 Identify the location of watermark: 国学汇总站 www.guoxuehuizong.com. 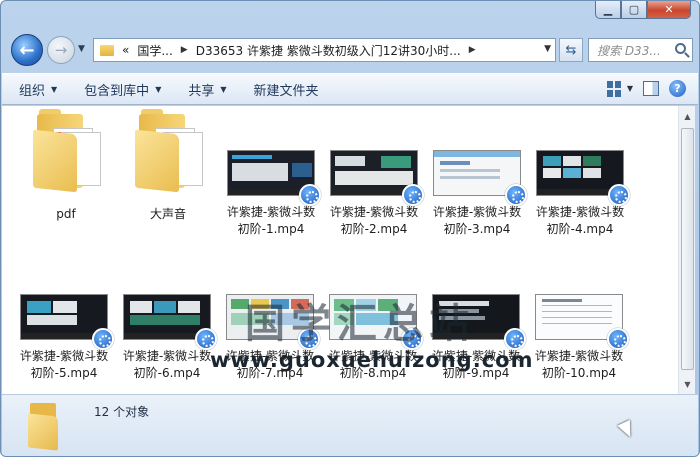
(372, 336).